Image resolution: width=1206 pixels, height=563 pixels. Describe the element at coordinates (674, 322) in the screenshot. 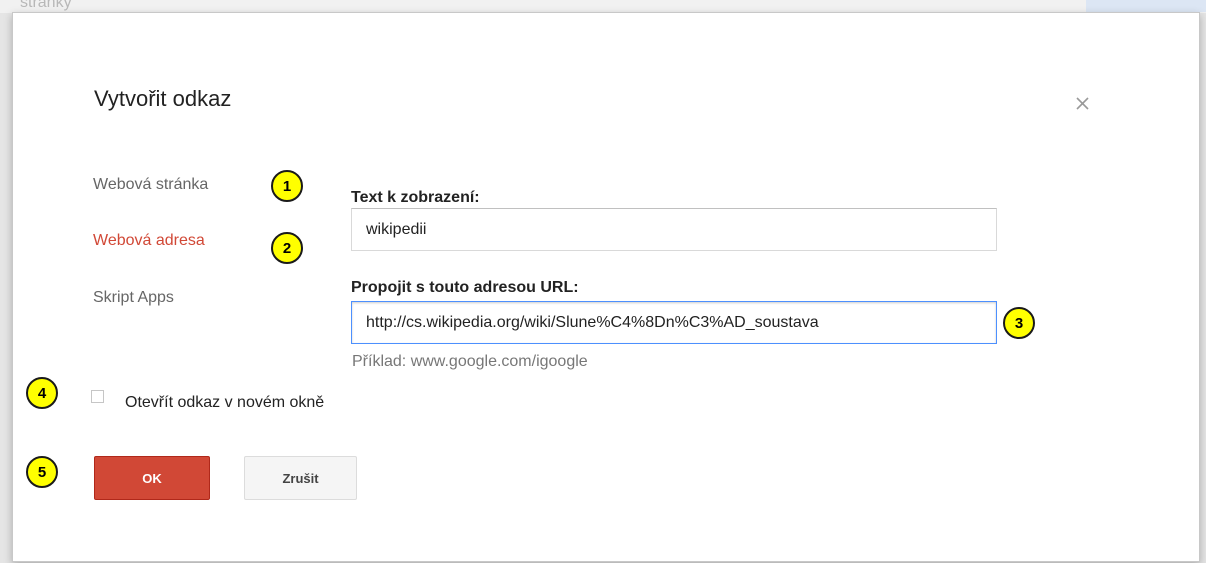

I see `url-input` at that location.